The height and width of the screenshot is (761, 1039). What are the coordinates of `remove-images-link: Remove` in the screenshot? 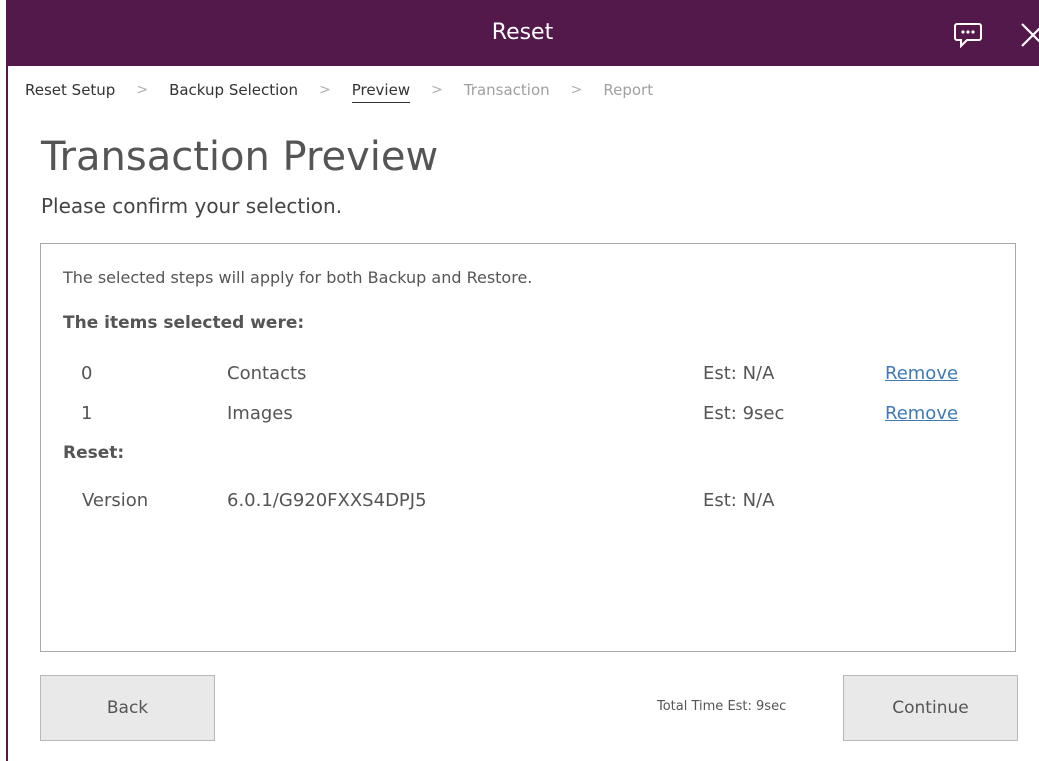 It's located at (921, 414).